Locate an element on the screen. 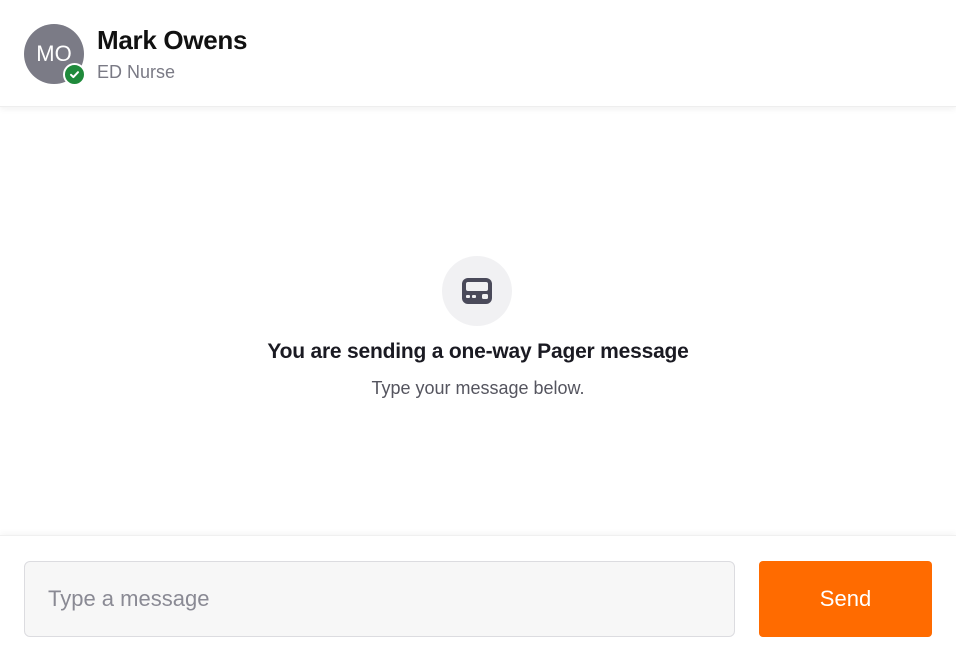 This screenshot has height=660, width=956. empty-state-title: You are sending a one-way Pager message is located at coordinates (478, 351).